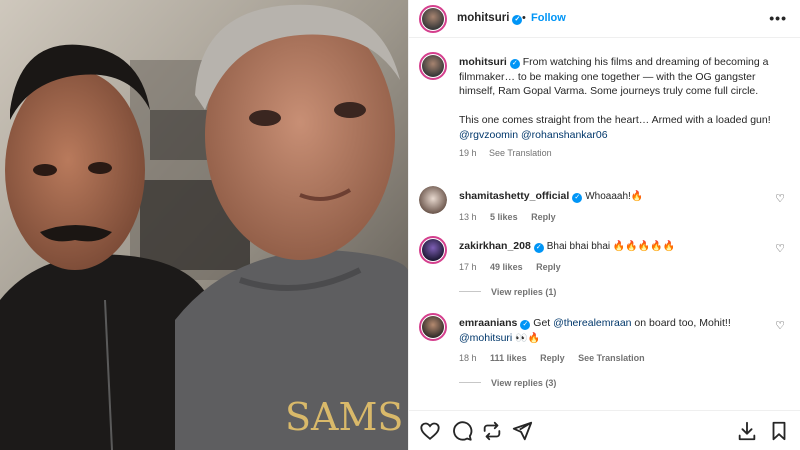  I want to click on mention-link: @rgvzoomin, so click(488, 135).